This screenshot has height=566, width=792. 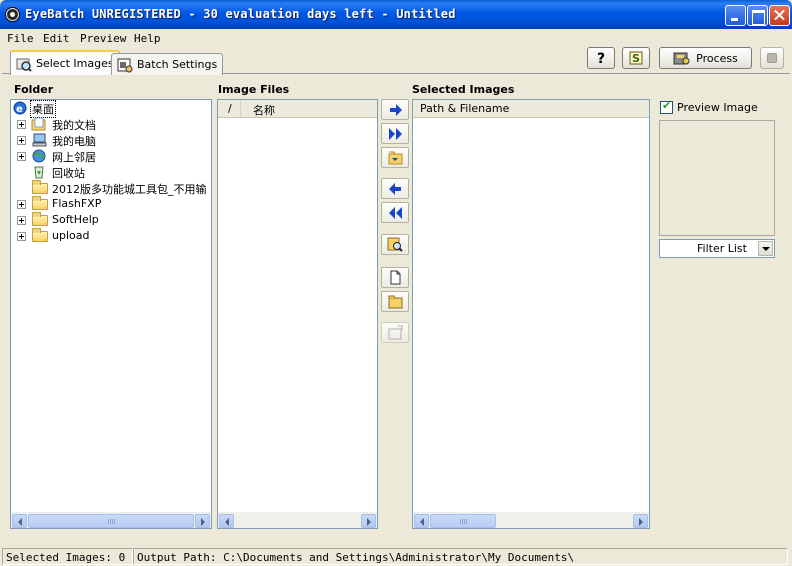 I want to click on tree-item-flashfxp: FlashFXP, so click(x=111, y=204).